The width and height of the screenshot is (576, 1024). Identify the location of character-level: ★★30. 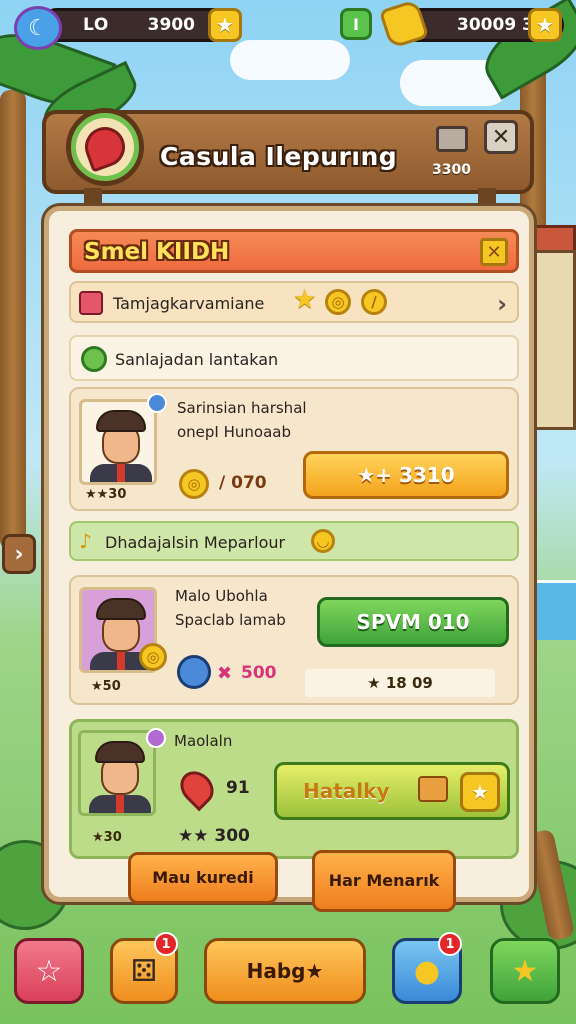
(106, 494).